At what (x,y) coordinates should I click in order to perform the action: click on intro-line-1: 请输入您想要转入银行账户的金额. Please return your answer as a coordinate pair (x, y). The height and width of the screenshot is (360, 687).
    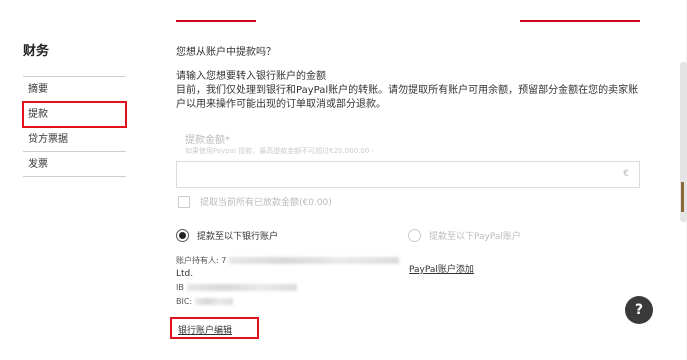
    Looking at the image, I should click on (251, 76).